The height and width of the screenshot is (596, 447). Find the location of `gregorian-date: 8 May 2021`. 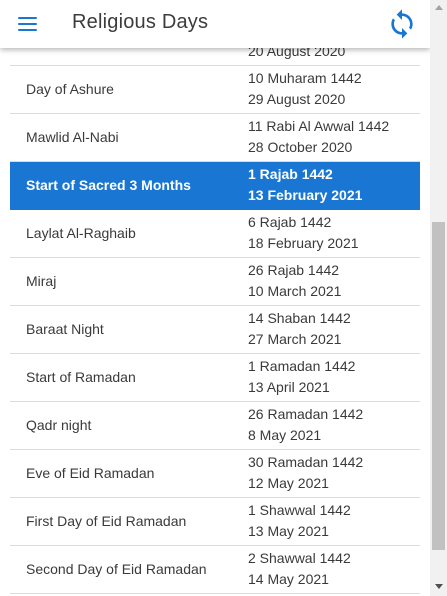

gregorian-date: 8 May 2021 is located at coordinates (285, 435).